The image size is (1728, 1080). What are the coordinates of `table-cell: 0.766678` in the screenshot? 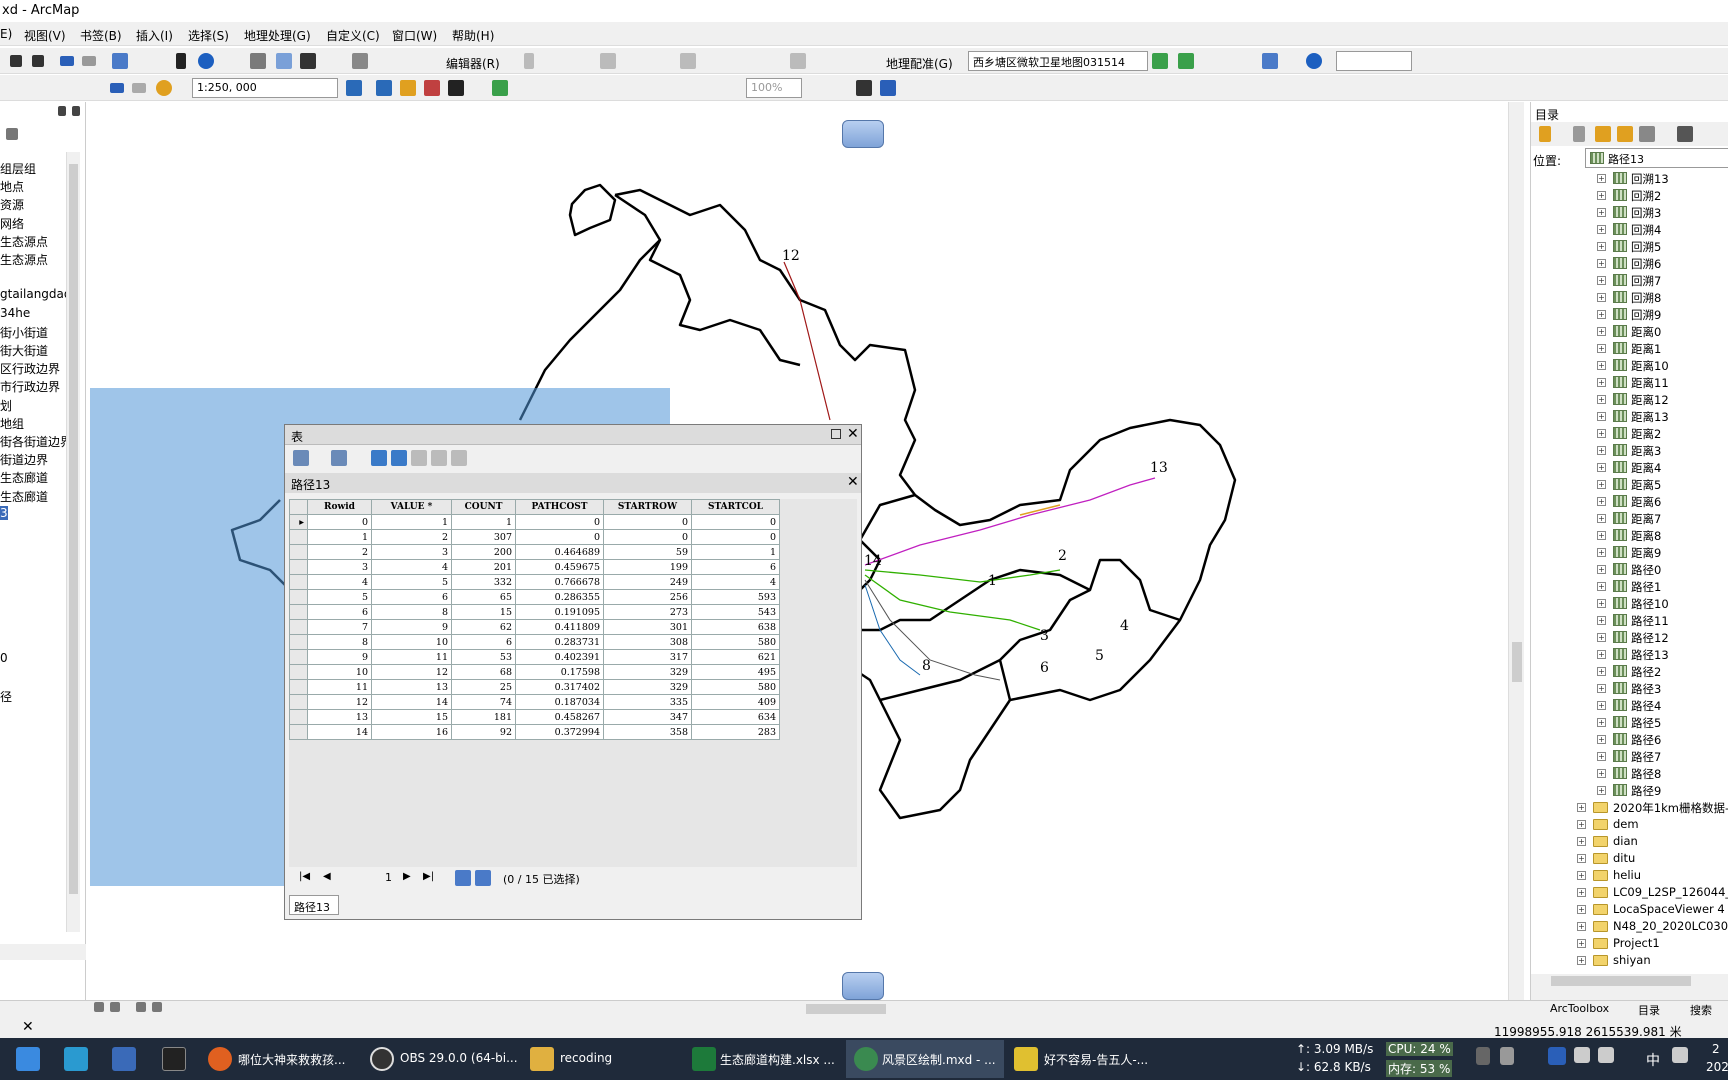 It's located at (559, 582).